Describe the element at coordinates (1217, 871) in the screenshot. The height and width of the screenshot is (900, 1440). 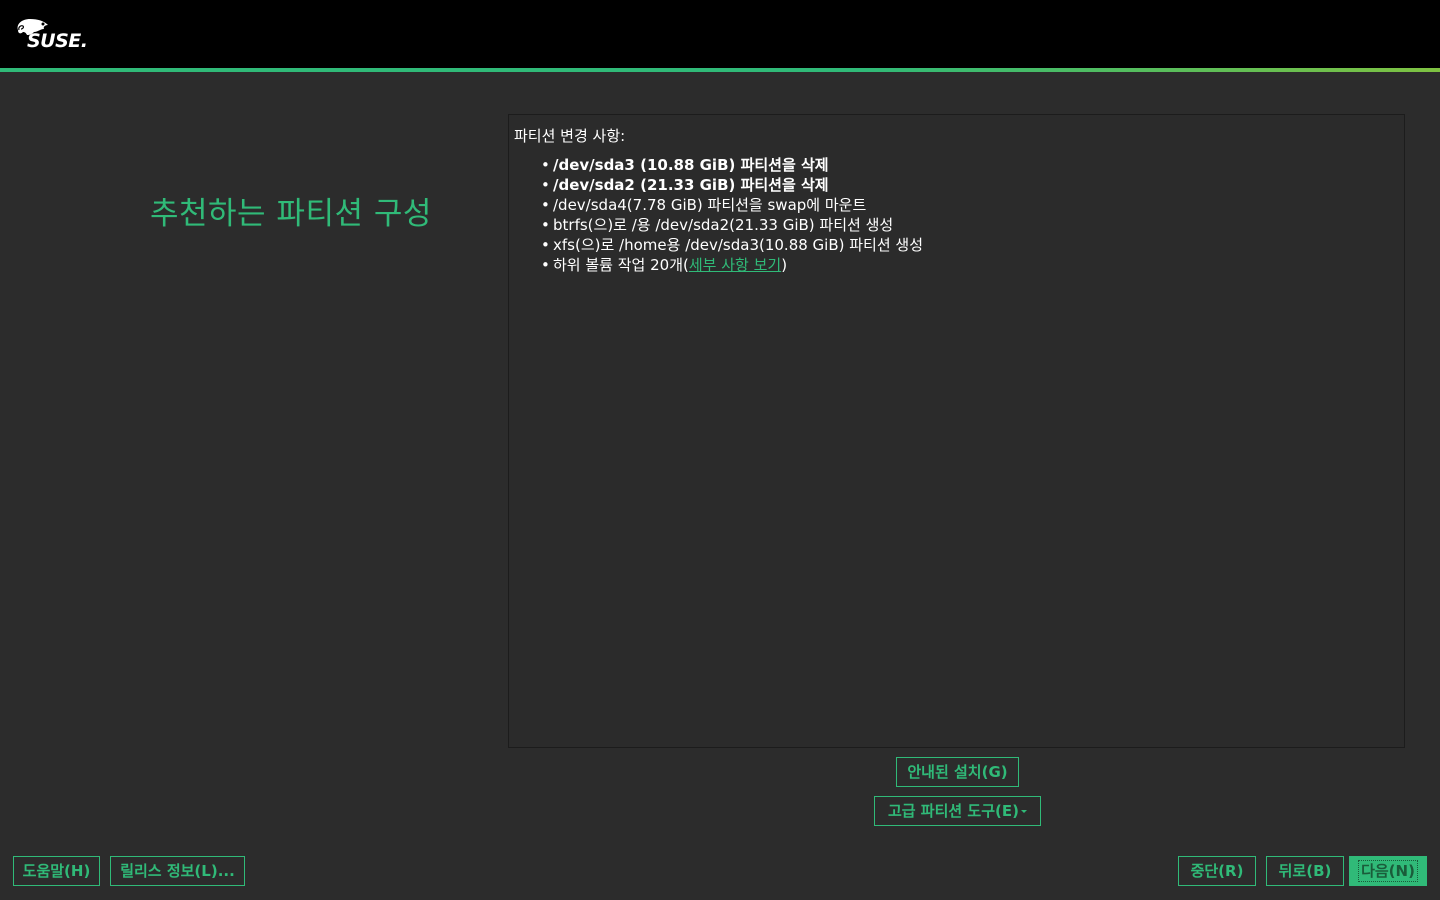
I see `abort-button: 중단(R)` at that location.